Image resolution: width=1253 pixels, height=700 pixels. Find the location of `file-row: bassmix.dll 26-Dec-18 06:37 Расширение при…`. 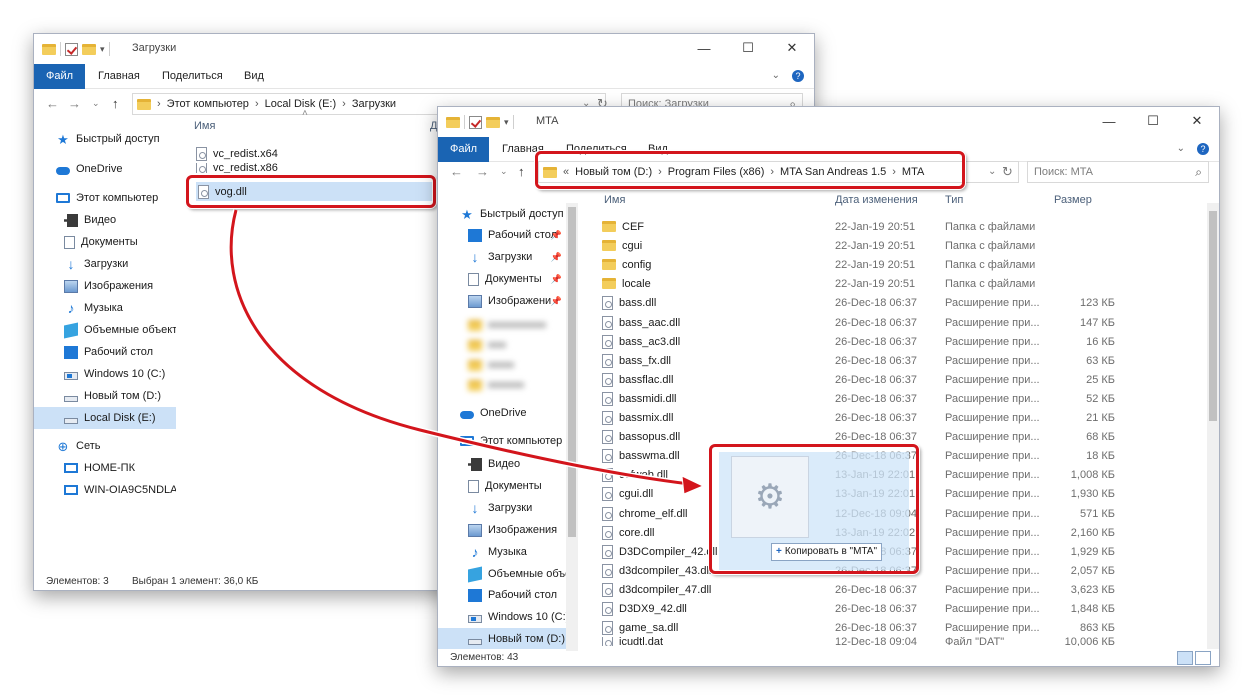

file-row: bassmix.dll 26-Dec-18 06:37 Расширение при… is located at coordinates (902, 417).